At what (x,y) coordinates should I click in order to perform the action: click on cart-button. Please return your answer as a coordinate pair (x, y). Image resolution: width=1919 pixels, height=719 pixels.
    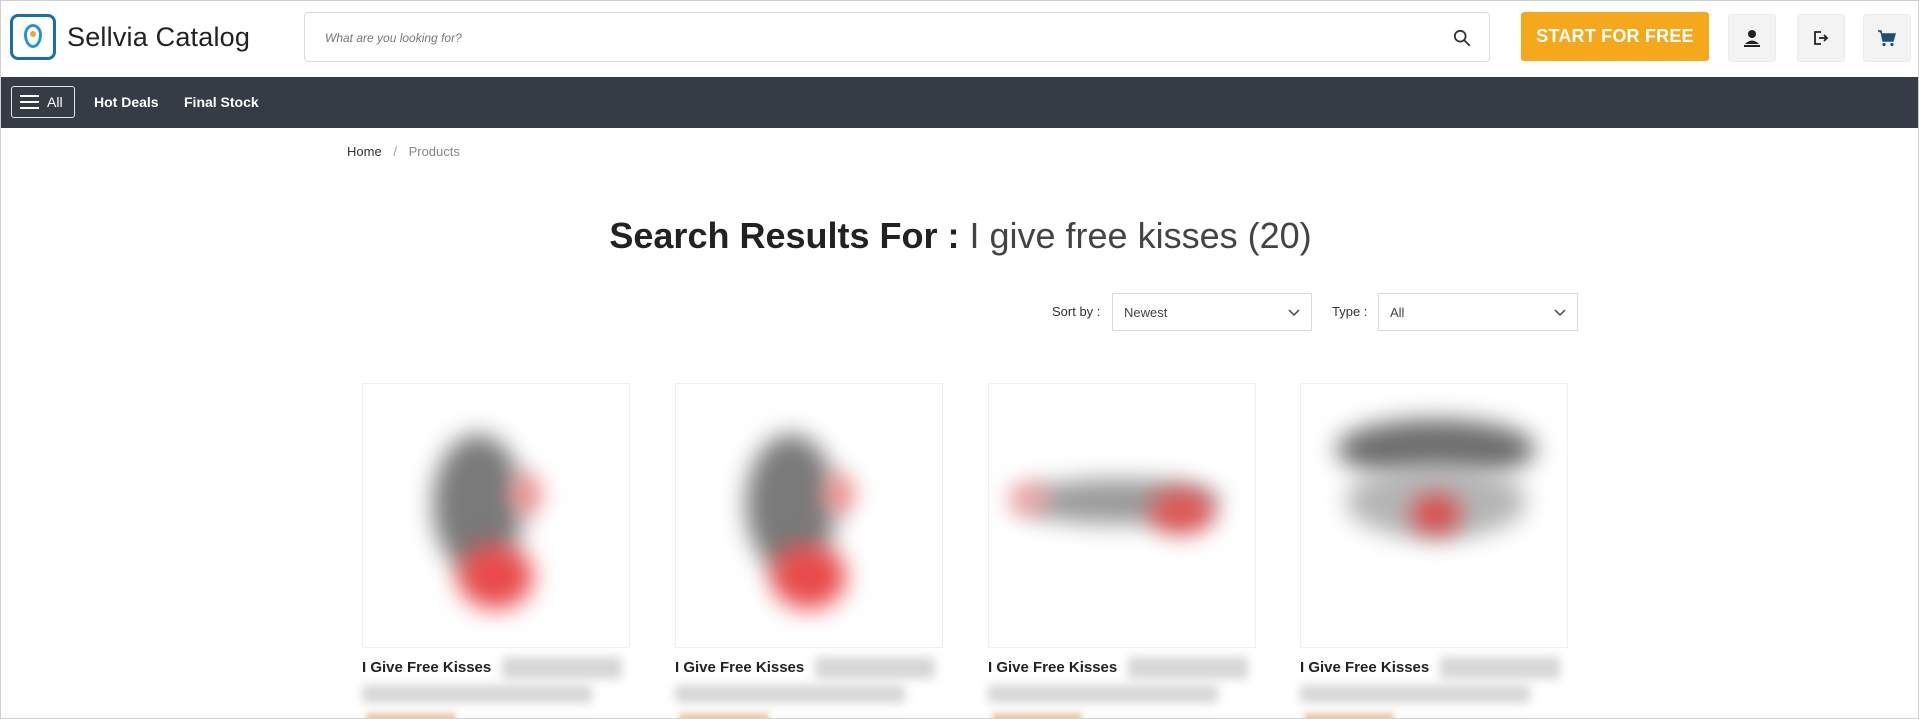
    Looking at the image, I should click on (1887, 38).